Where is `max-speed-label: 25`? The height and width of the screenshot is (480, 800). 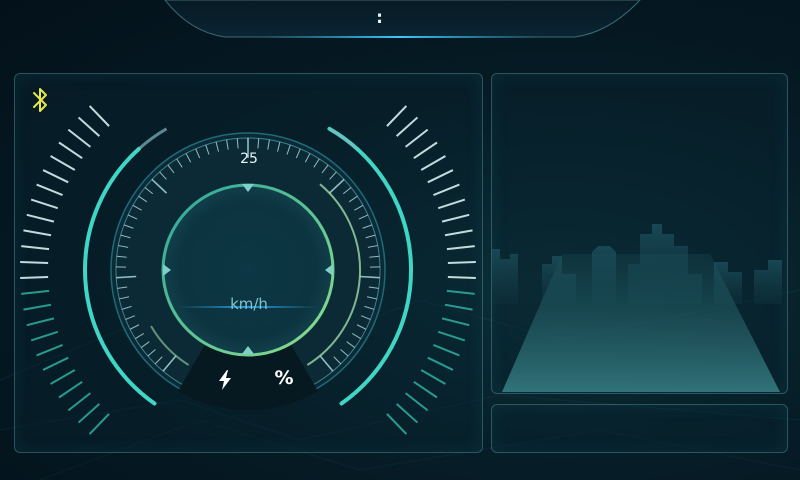
max-speed-label: 25 is located at coordinates (249, 159).